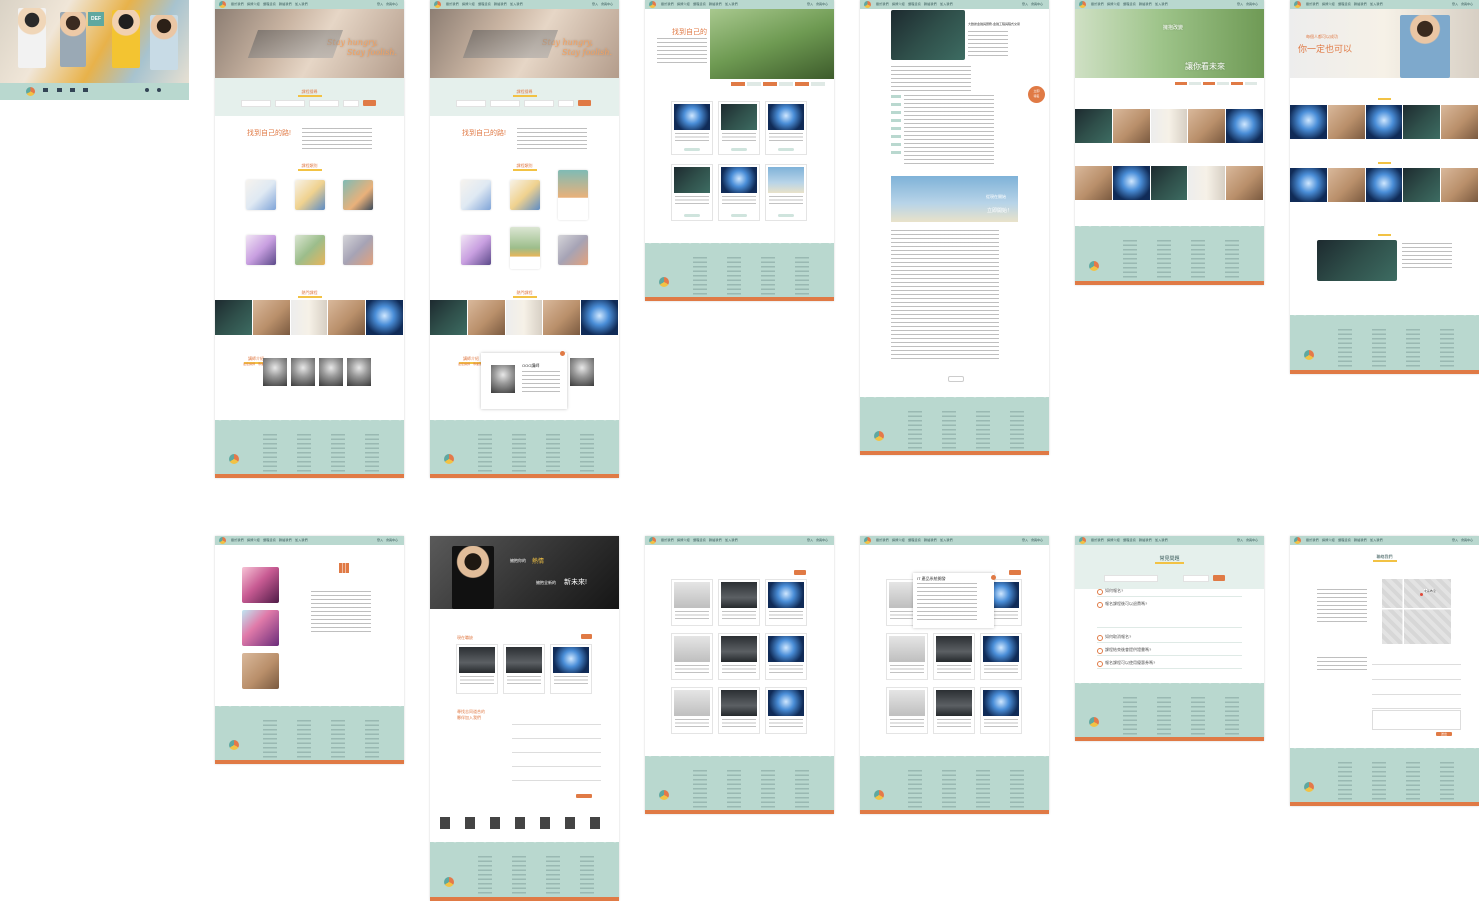 Image resolution: width=1479 pixels, height=901 pixels. I want to click on cta-banner: 從現在開始 立即開始！, so click(954, 199).